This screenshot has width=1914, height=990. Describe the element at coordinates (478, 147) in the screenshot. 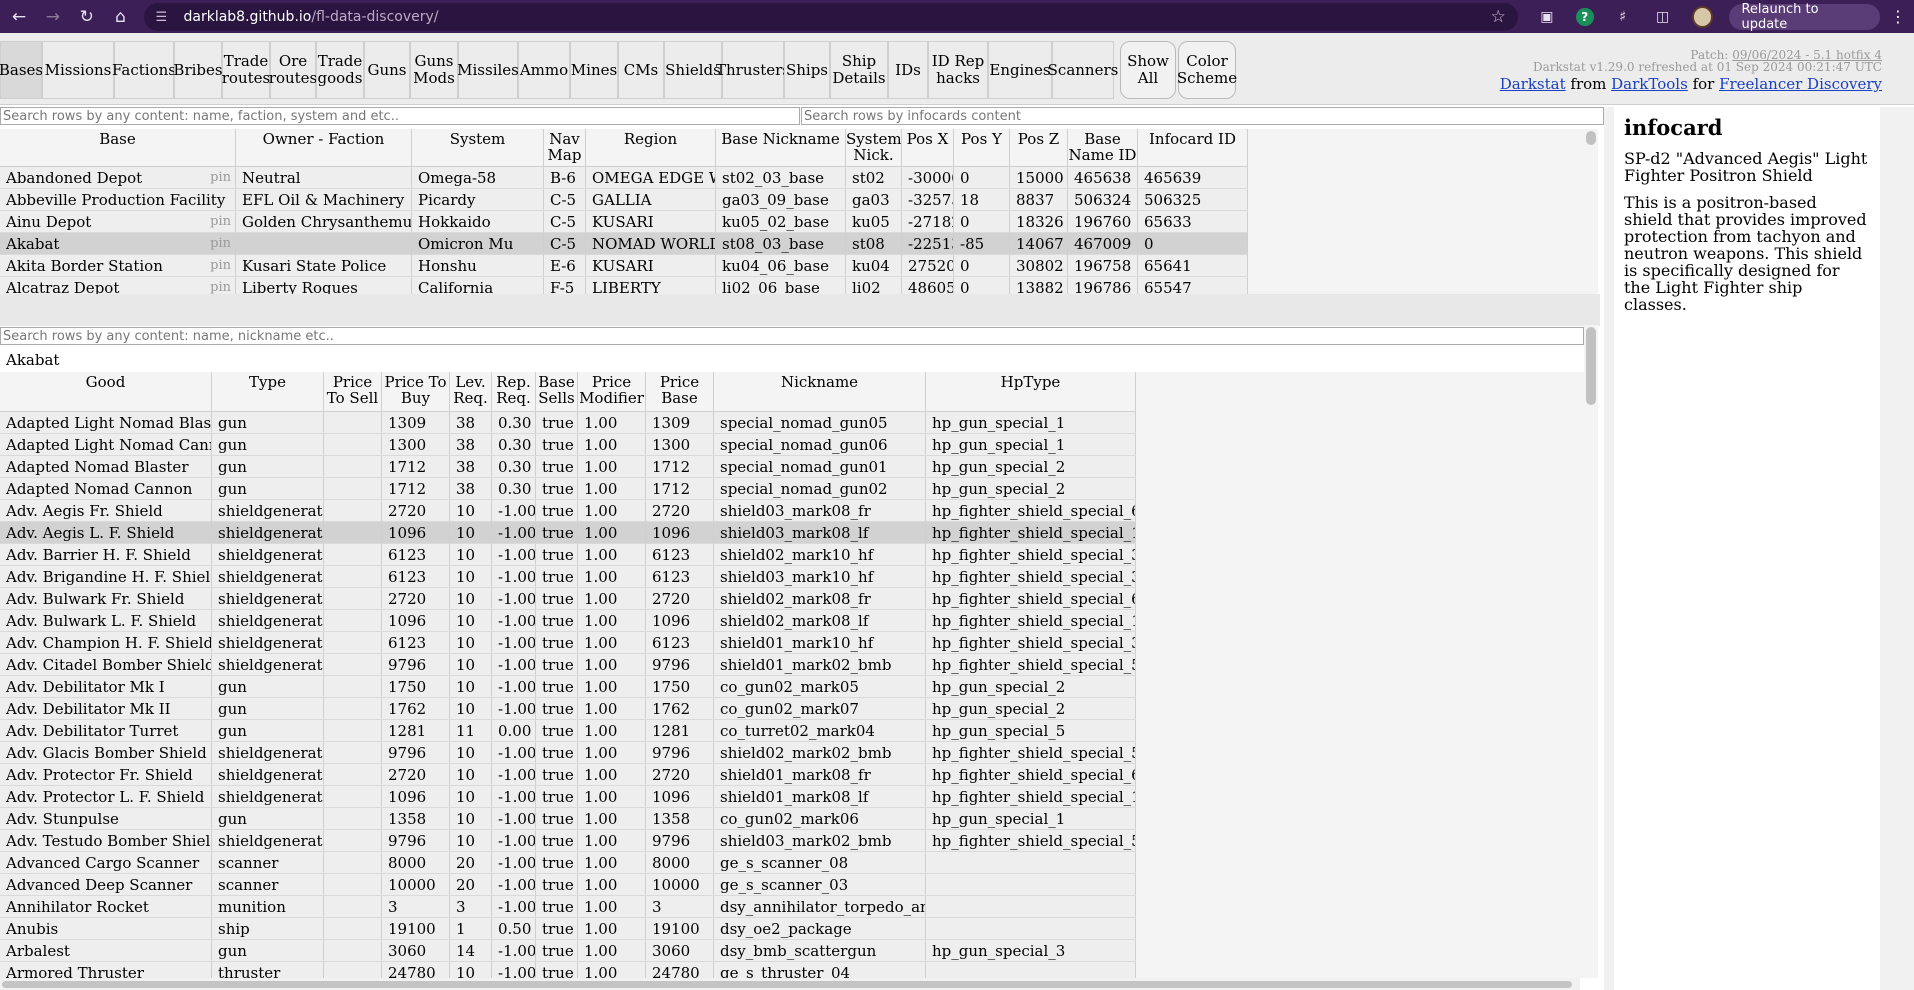

I see `column-header: System` at that location.